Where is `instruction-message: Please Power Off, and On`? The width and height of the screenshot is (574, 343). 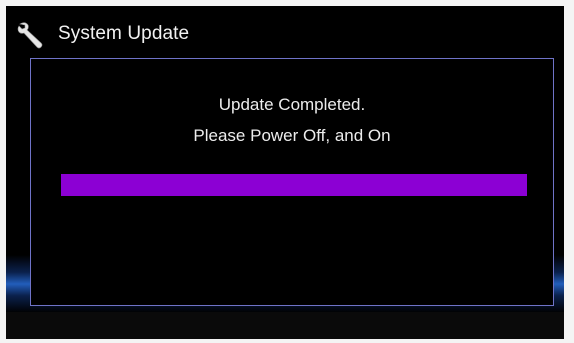 instruction-message: Please Power Off, and On is located at coordinates (292, 135).